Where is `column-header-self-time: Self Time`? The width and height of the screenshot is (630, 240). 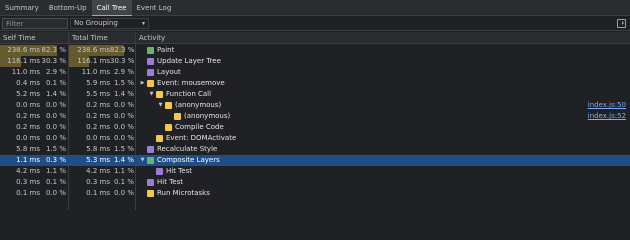
column-header-self-time: Self Time is located at coordinates (34, 38).